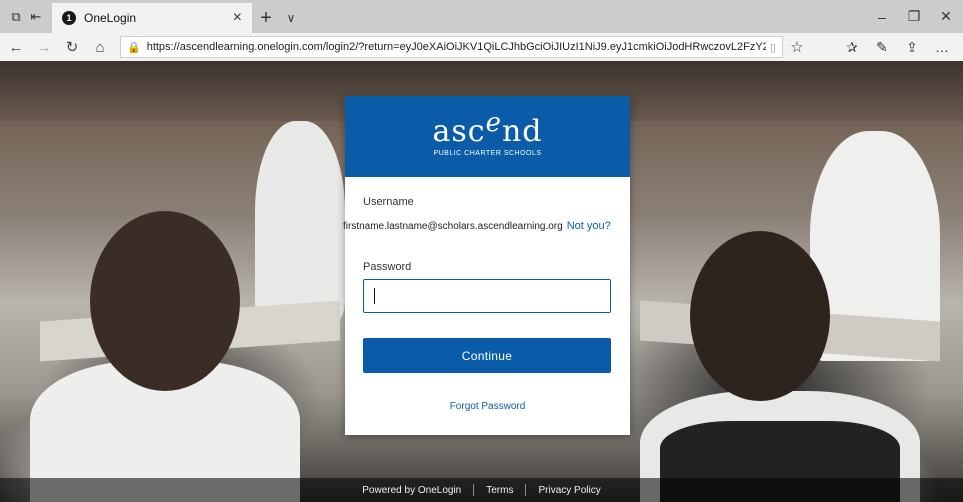  I want to click on continue-button: Continue, so click(487, 355).